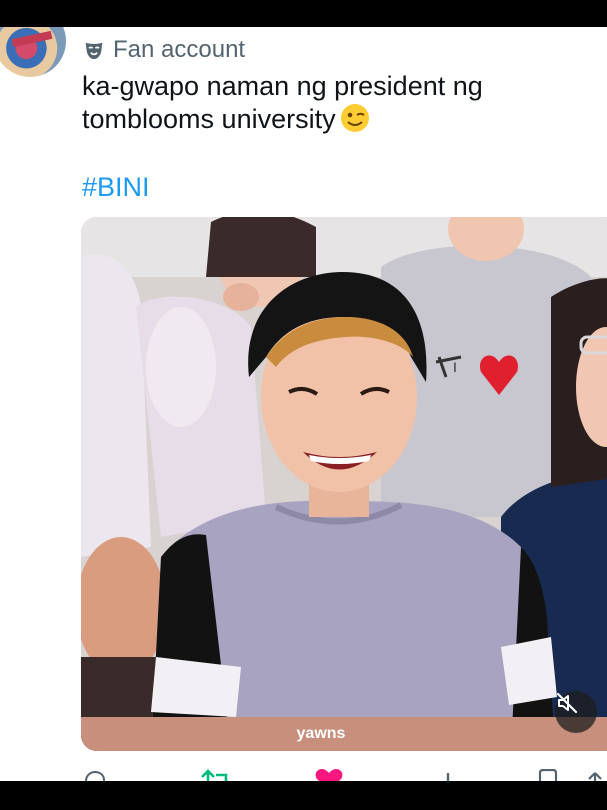 The height and width of the screenshot is (810, 607). What do you see at coordinates (303, 13) in the screenshot?
I see `status-bar` at bounding box center [303, 13].